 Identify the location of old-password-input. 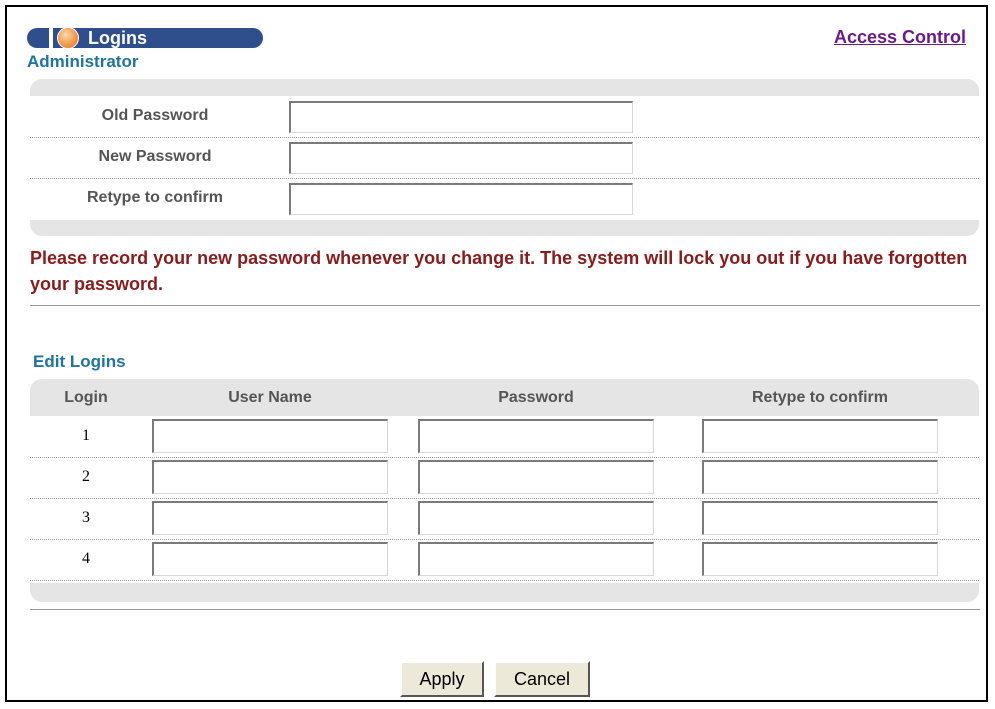
(461, 117).